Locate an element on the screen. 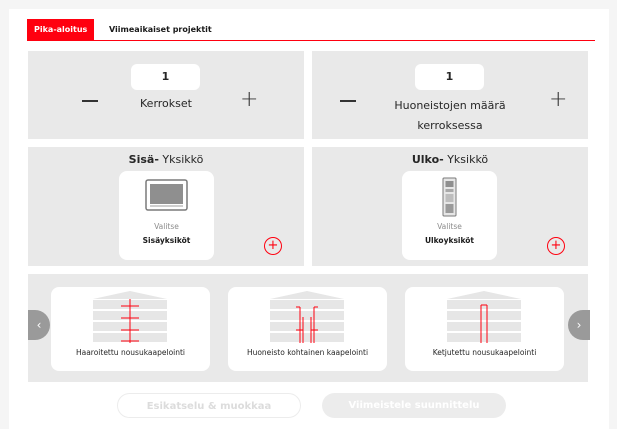 This screenshot has width=617, height=429. finish-design-button: Viimeistele suunnittelu is located at coordinates (414, 405).